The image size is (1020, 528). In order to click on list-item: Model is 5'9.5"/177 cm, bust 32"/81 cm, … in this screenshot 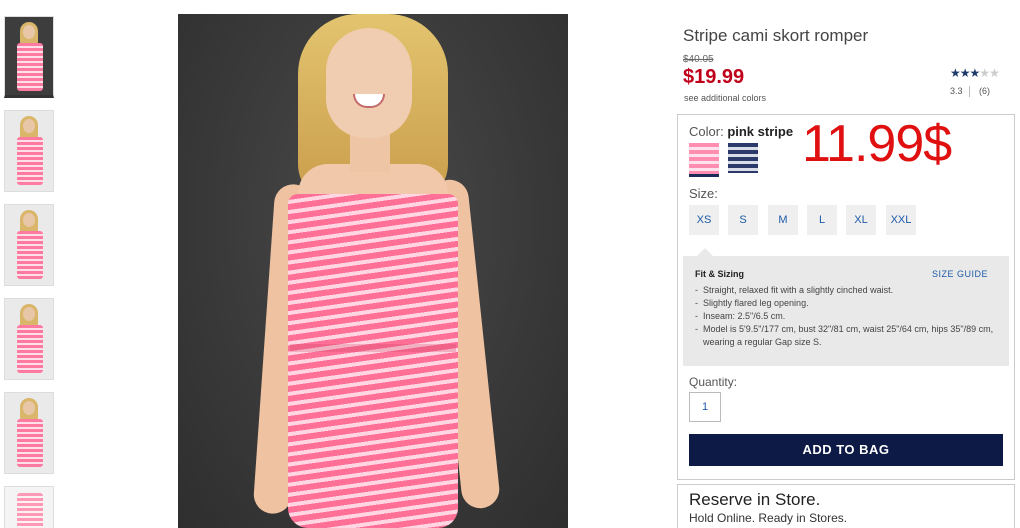, I will do `click(848, 336)`.